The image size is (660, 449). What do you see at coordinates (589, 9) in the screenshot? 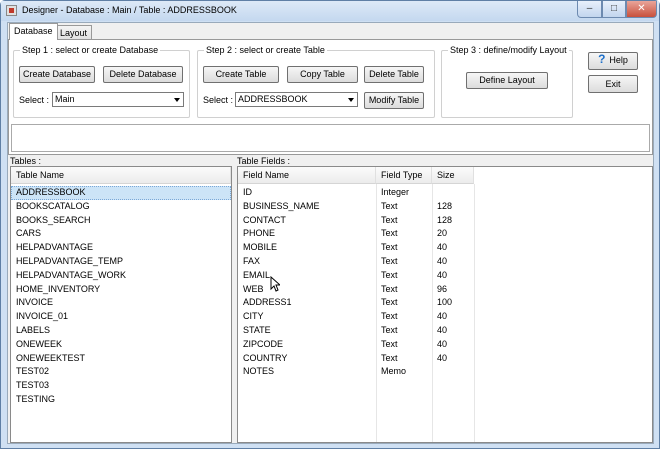
I see `minimize-button: –` at bounding box center [589, 9].